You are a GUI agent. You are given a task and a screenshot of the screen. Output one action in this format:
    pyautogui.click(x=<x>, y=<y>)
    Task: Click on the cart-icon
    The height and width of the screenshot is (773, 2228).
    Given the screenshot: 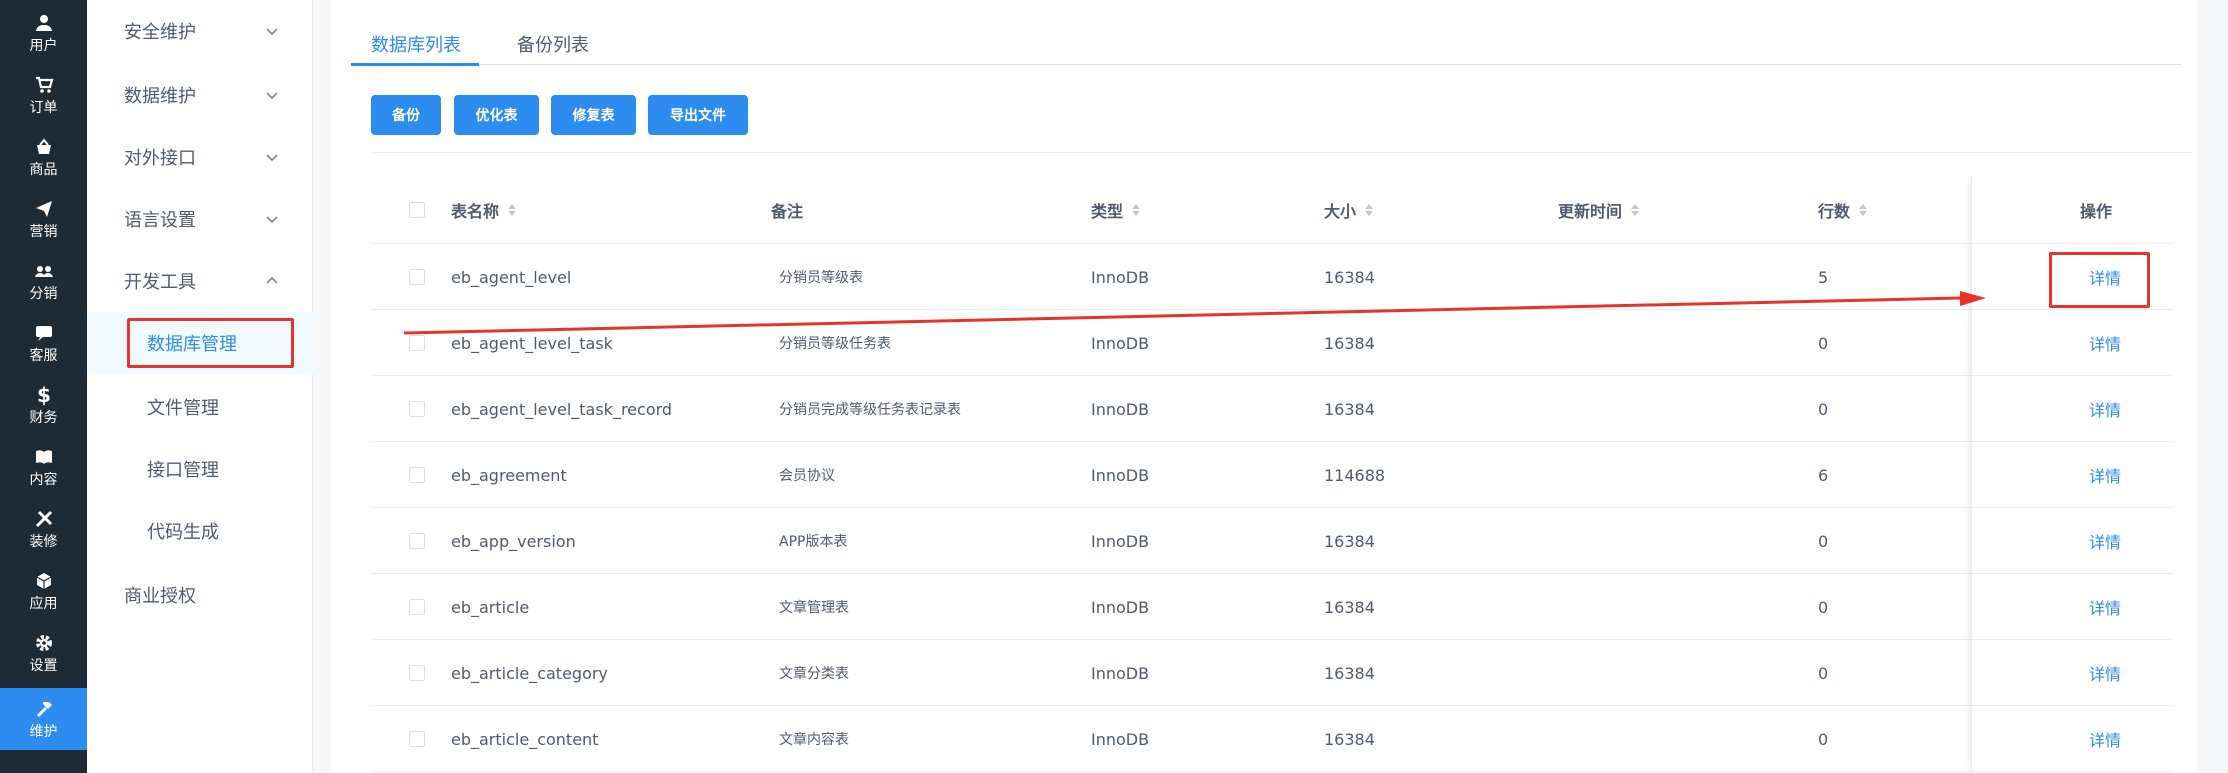 What is the action you would take?
    pyautogui.click(x=44, y=84)
    